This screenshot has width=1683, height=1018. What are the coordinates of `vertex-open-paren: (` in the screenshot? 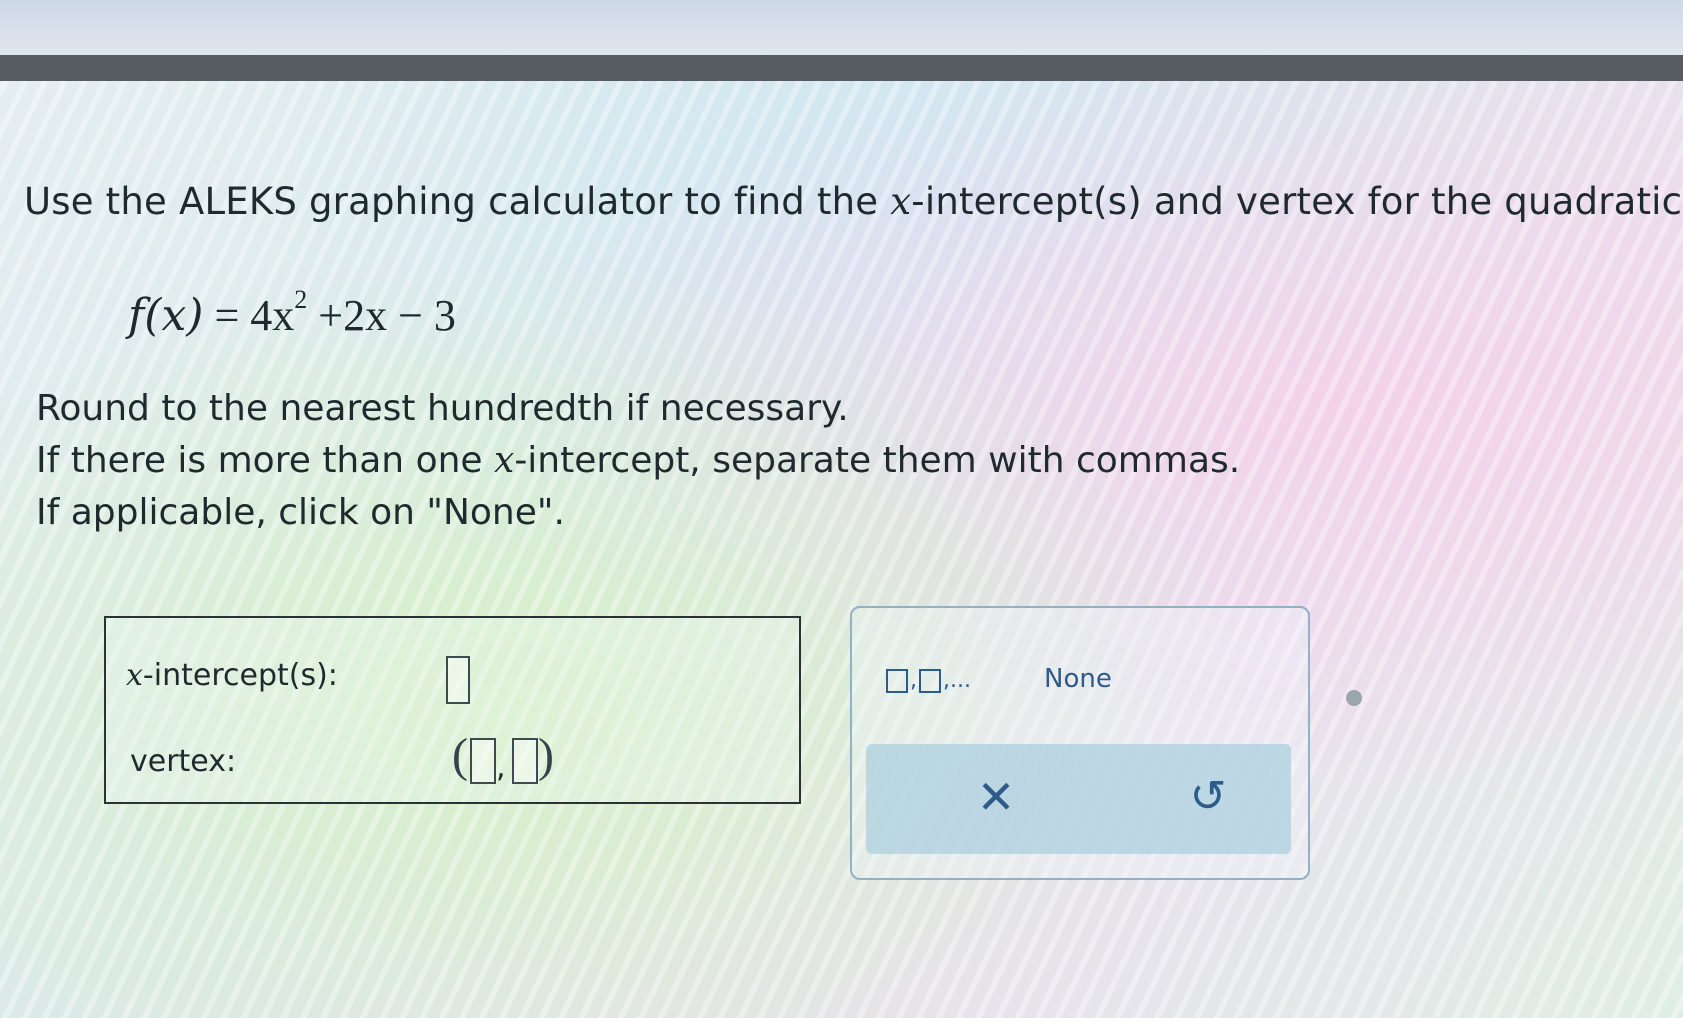 It's located at (460, 755).